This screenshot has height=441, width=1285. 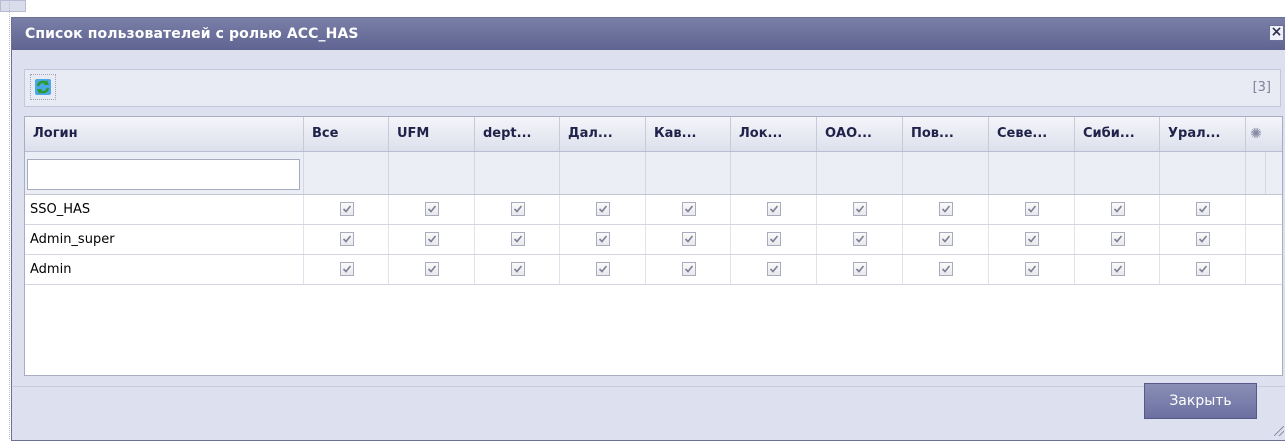 I want to click on refresh-button, so click(x=43, y=87).